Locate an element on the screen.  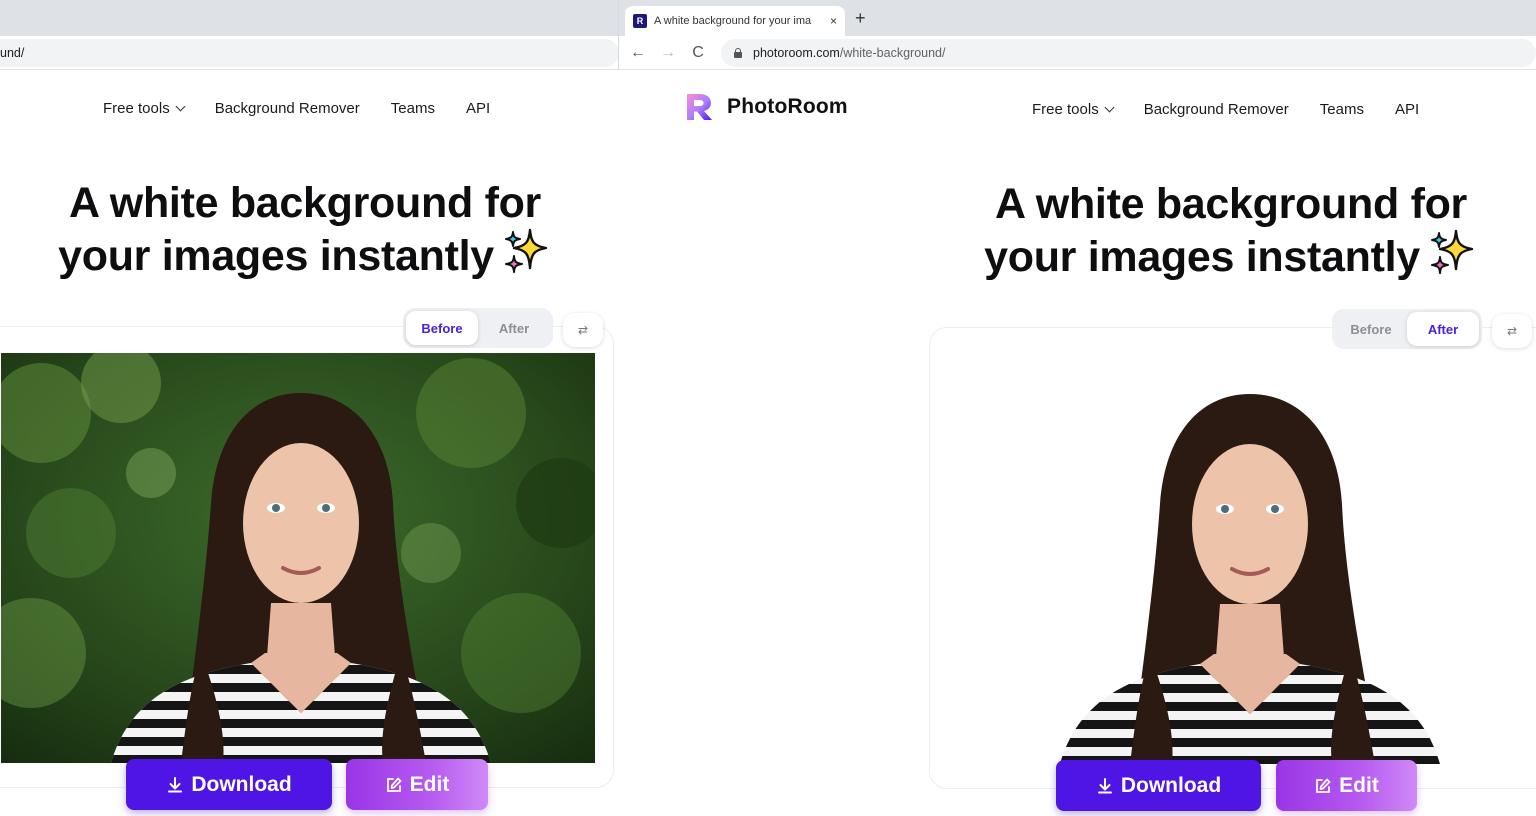
back-button: ← is located at coordinates (638, 53).